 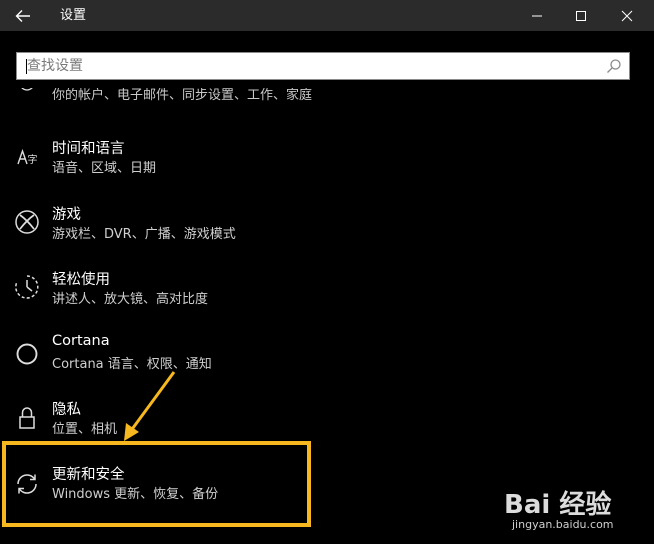 What do you see at coordinates (182, 95) in the screenshot?
I see `settings-item-desc: 你的帐户、电子邮件、同步设置、工作、家庭` at bounding box center [182, 95].